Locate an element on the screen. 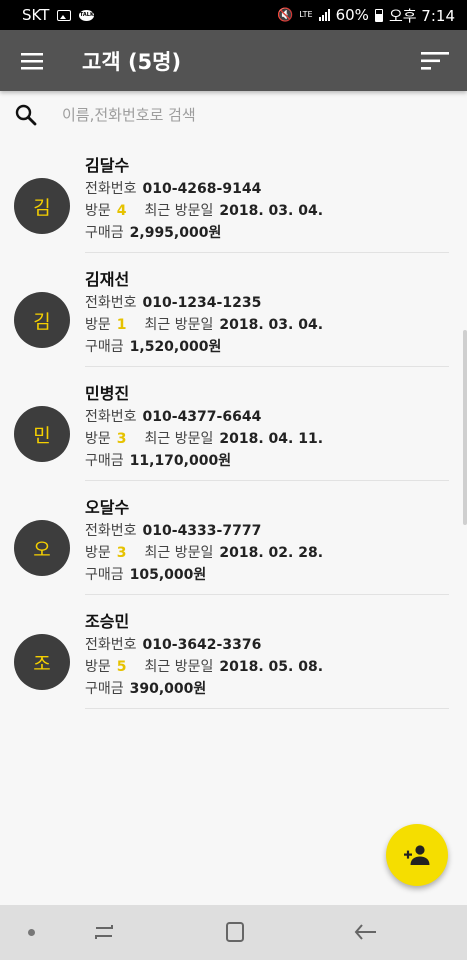 This screenshot has height=960, width=467. battery-percent: 60% is located at coordinates (352, 15).